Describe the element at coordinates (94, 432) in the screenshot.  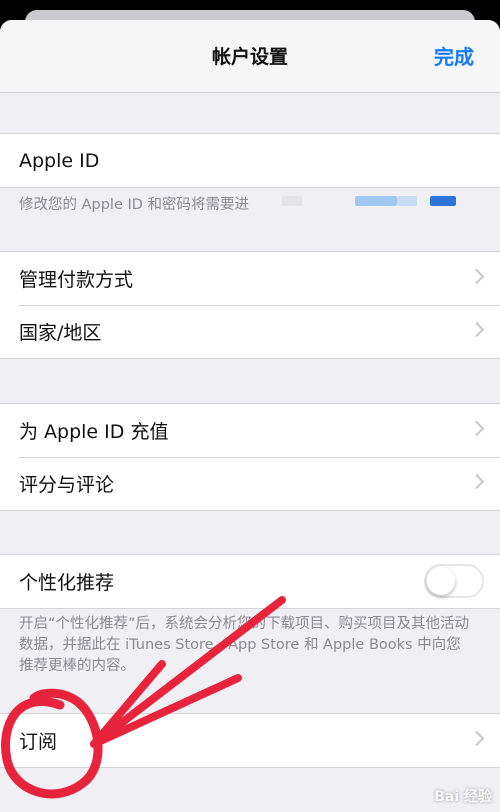
I see `add-funds-label: 为 Apple ID 充值` at that location.